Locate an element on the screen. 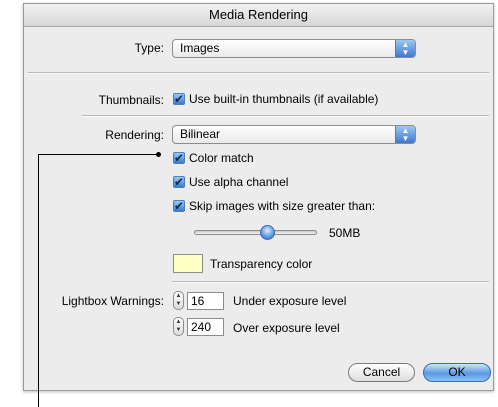 The height and width of the screenshot is (407, 498). alpha-channel-checkbox-row: ✔ Use alpha channel is located at coordinates (230, 182).